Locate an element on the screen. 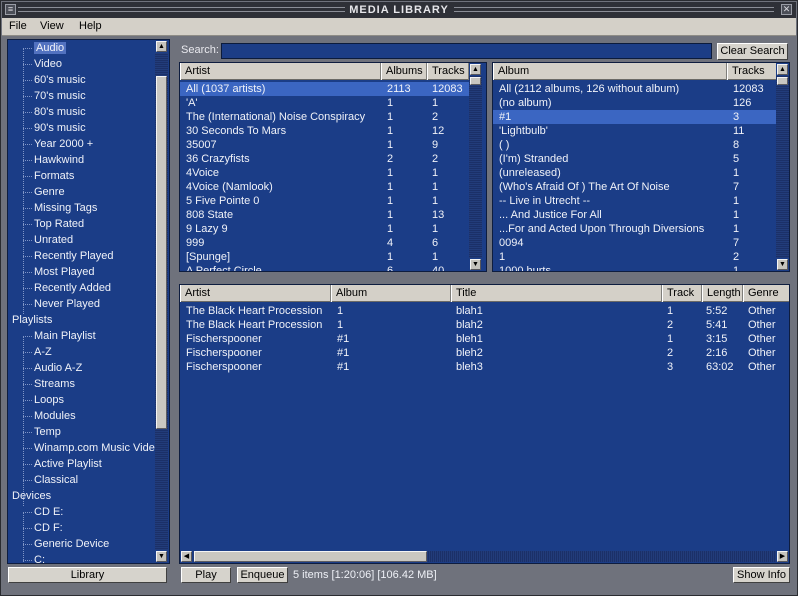 The height and width of the screenshot is (596, 798). tree-item-c: C: is located at coordinates (34, 558).